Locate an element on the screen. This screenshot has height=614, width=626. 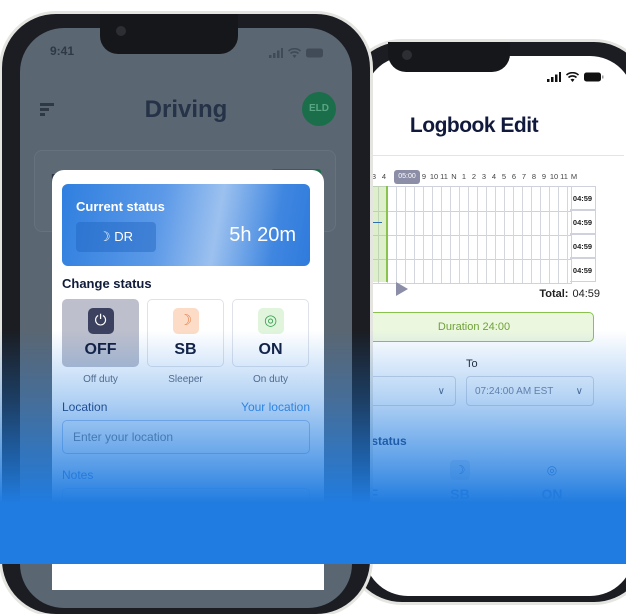
to-time-select: 07:24:00 AM EST ∨ is located at coordinates (530, 391).